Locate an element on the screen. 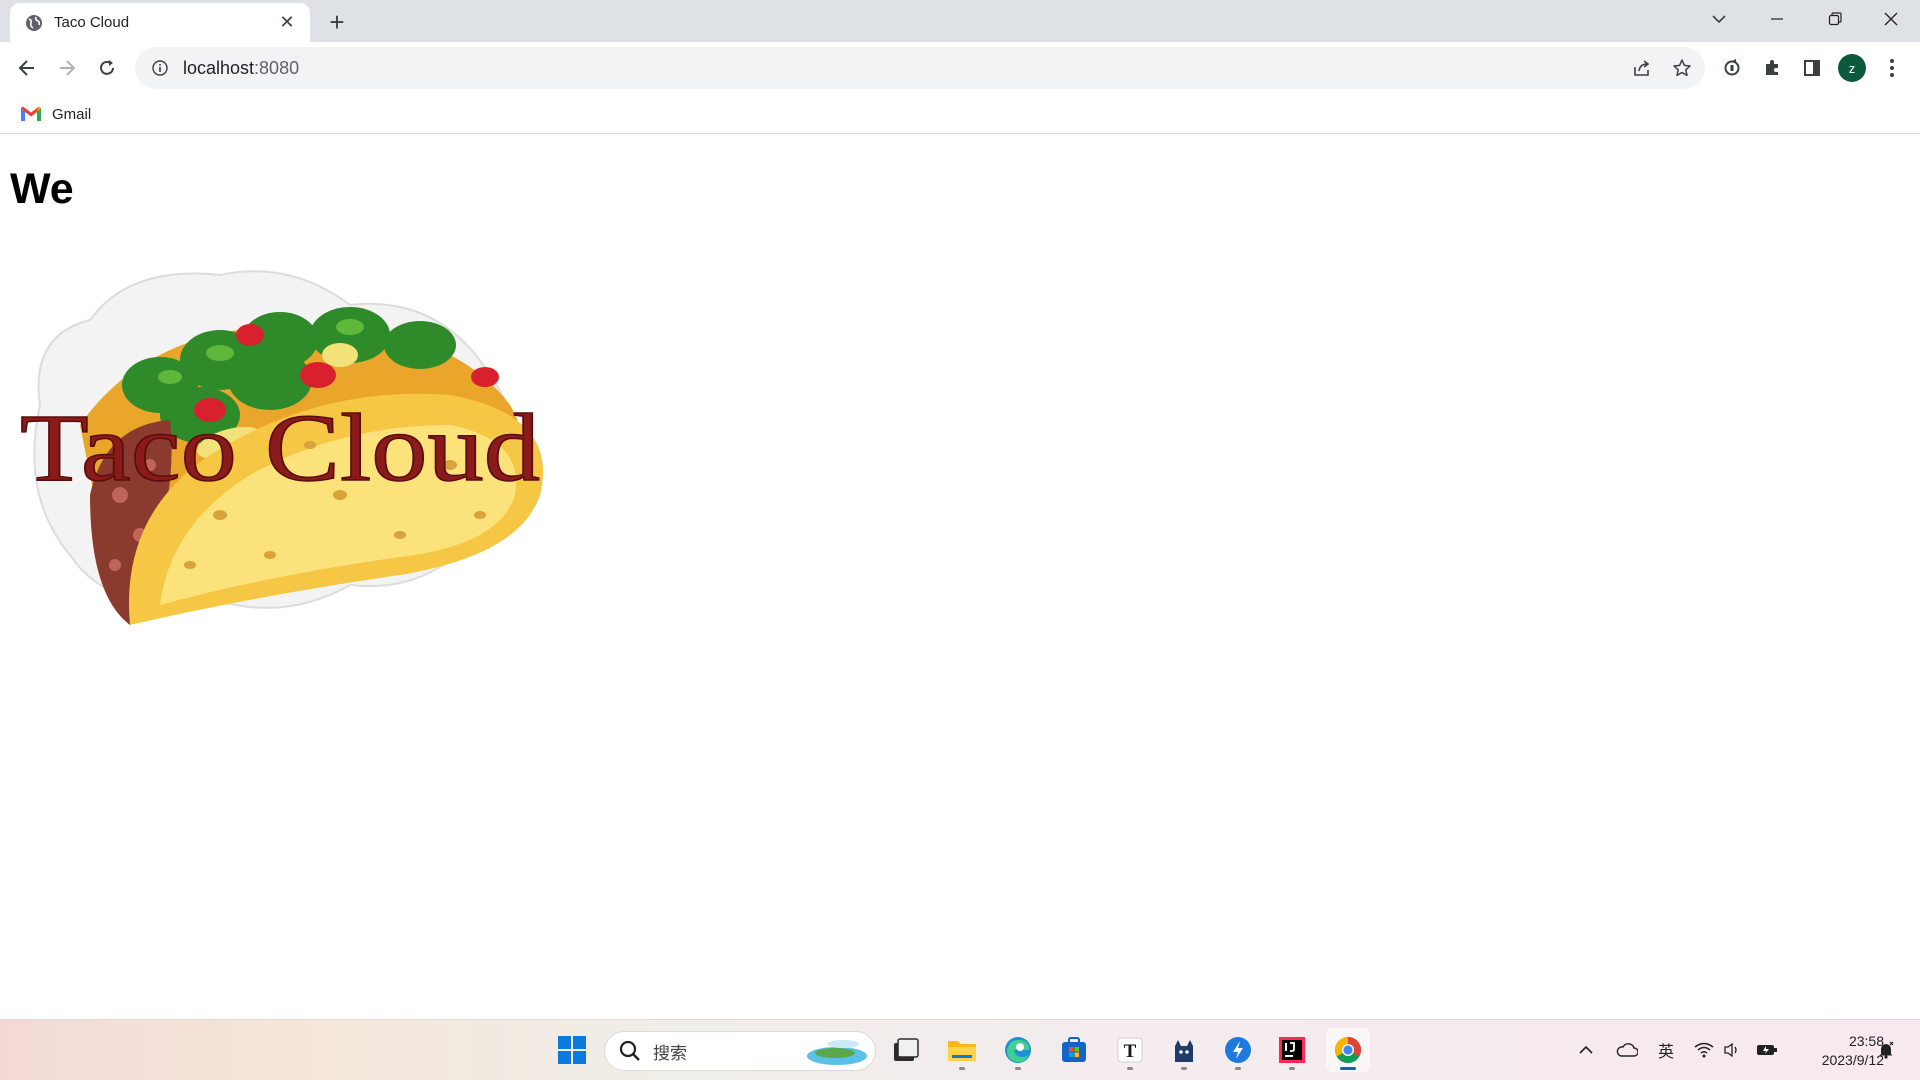  cat-app-icon is located at coordinates (1184, 1051).